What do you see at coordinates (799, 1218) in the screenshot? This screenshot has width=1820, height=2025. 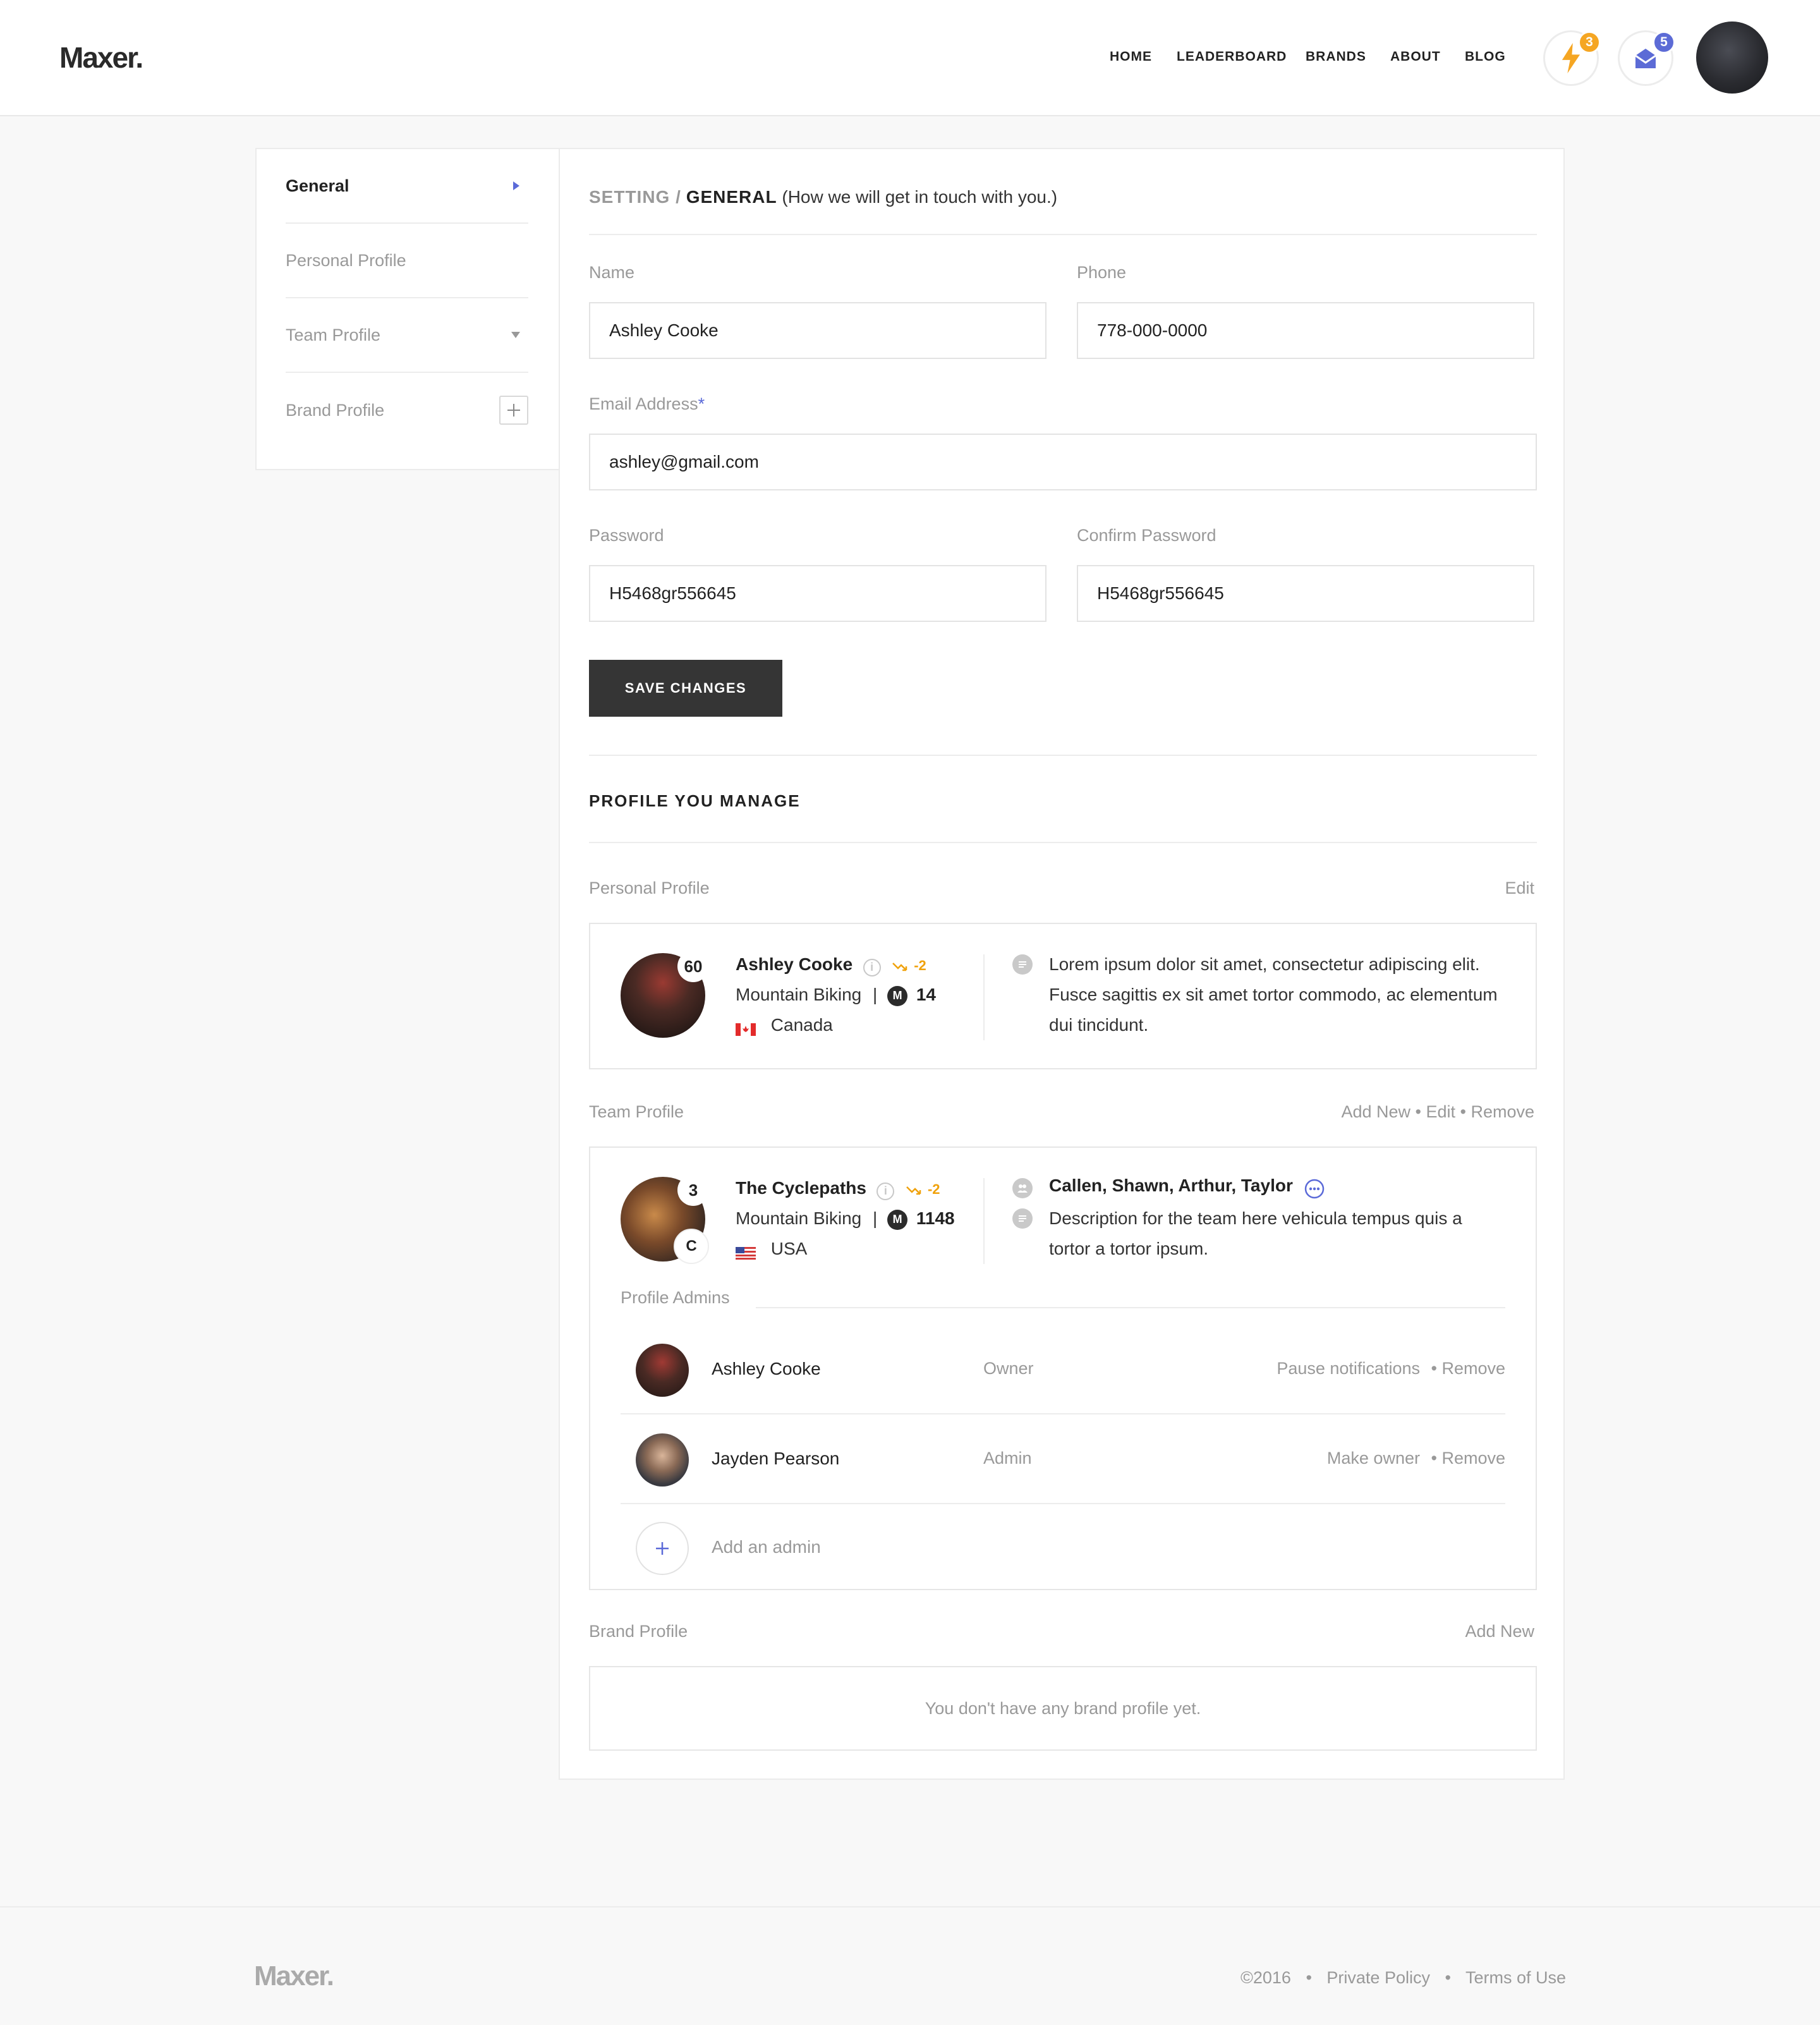 I see `team-sport: Mountain Biking` at bounding box center [799, 1218].